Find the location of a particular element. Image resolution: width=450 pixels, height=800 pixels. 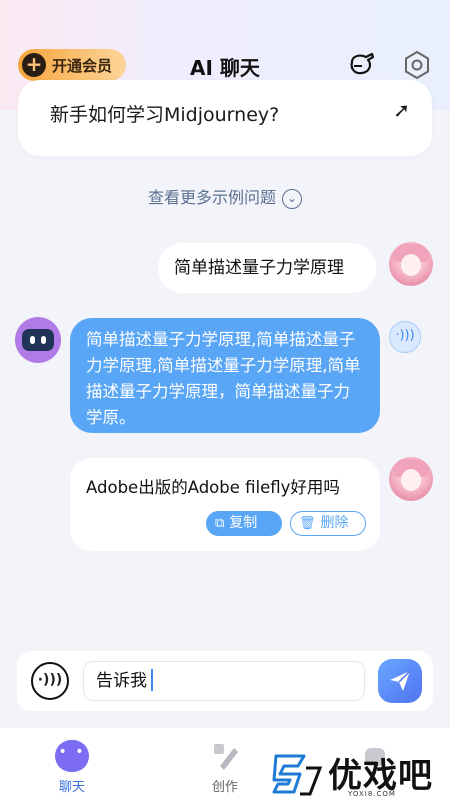

more-examples-link: 查看更多示例问题 ⌄ is located at coordinates (225, 196).